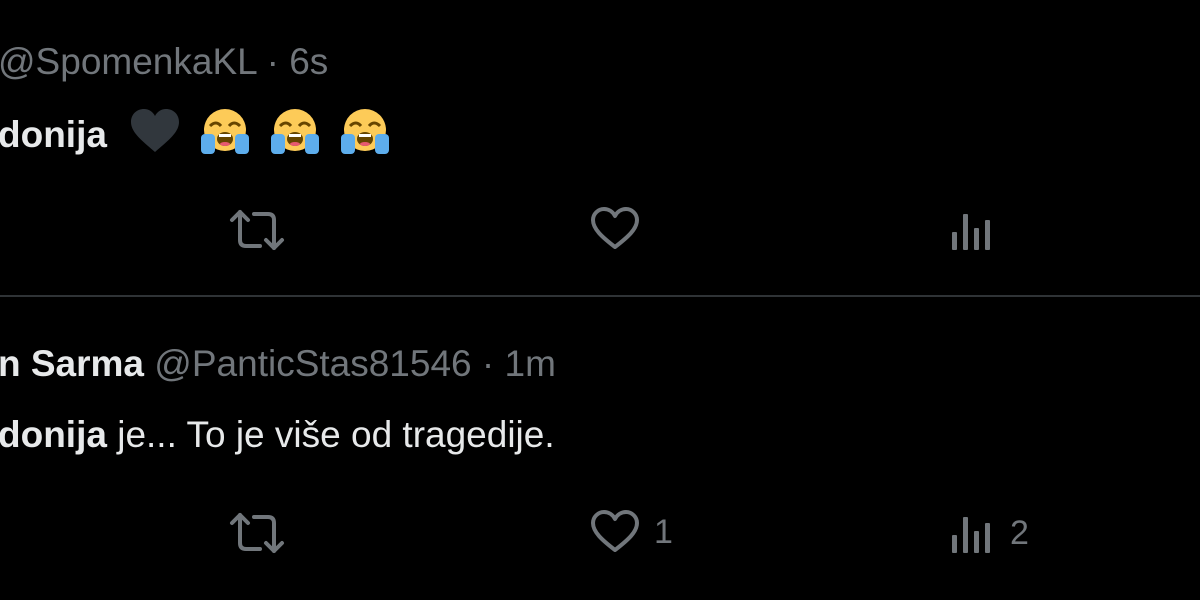 The height and width of the screenshot is (600, 1200). I want to click on like-button: 1, so click(631, 532).